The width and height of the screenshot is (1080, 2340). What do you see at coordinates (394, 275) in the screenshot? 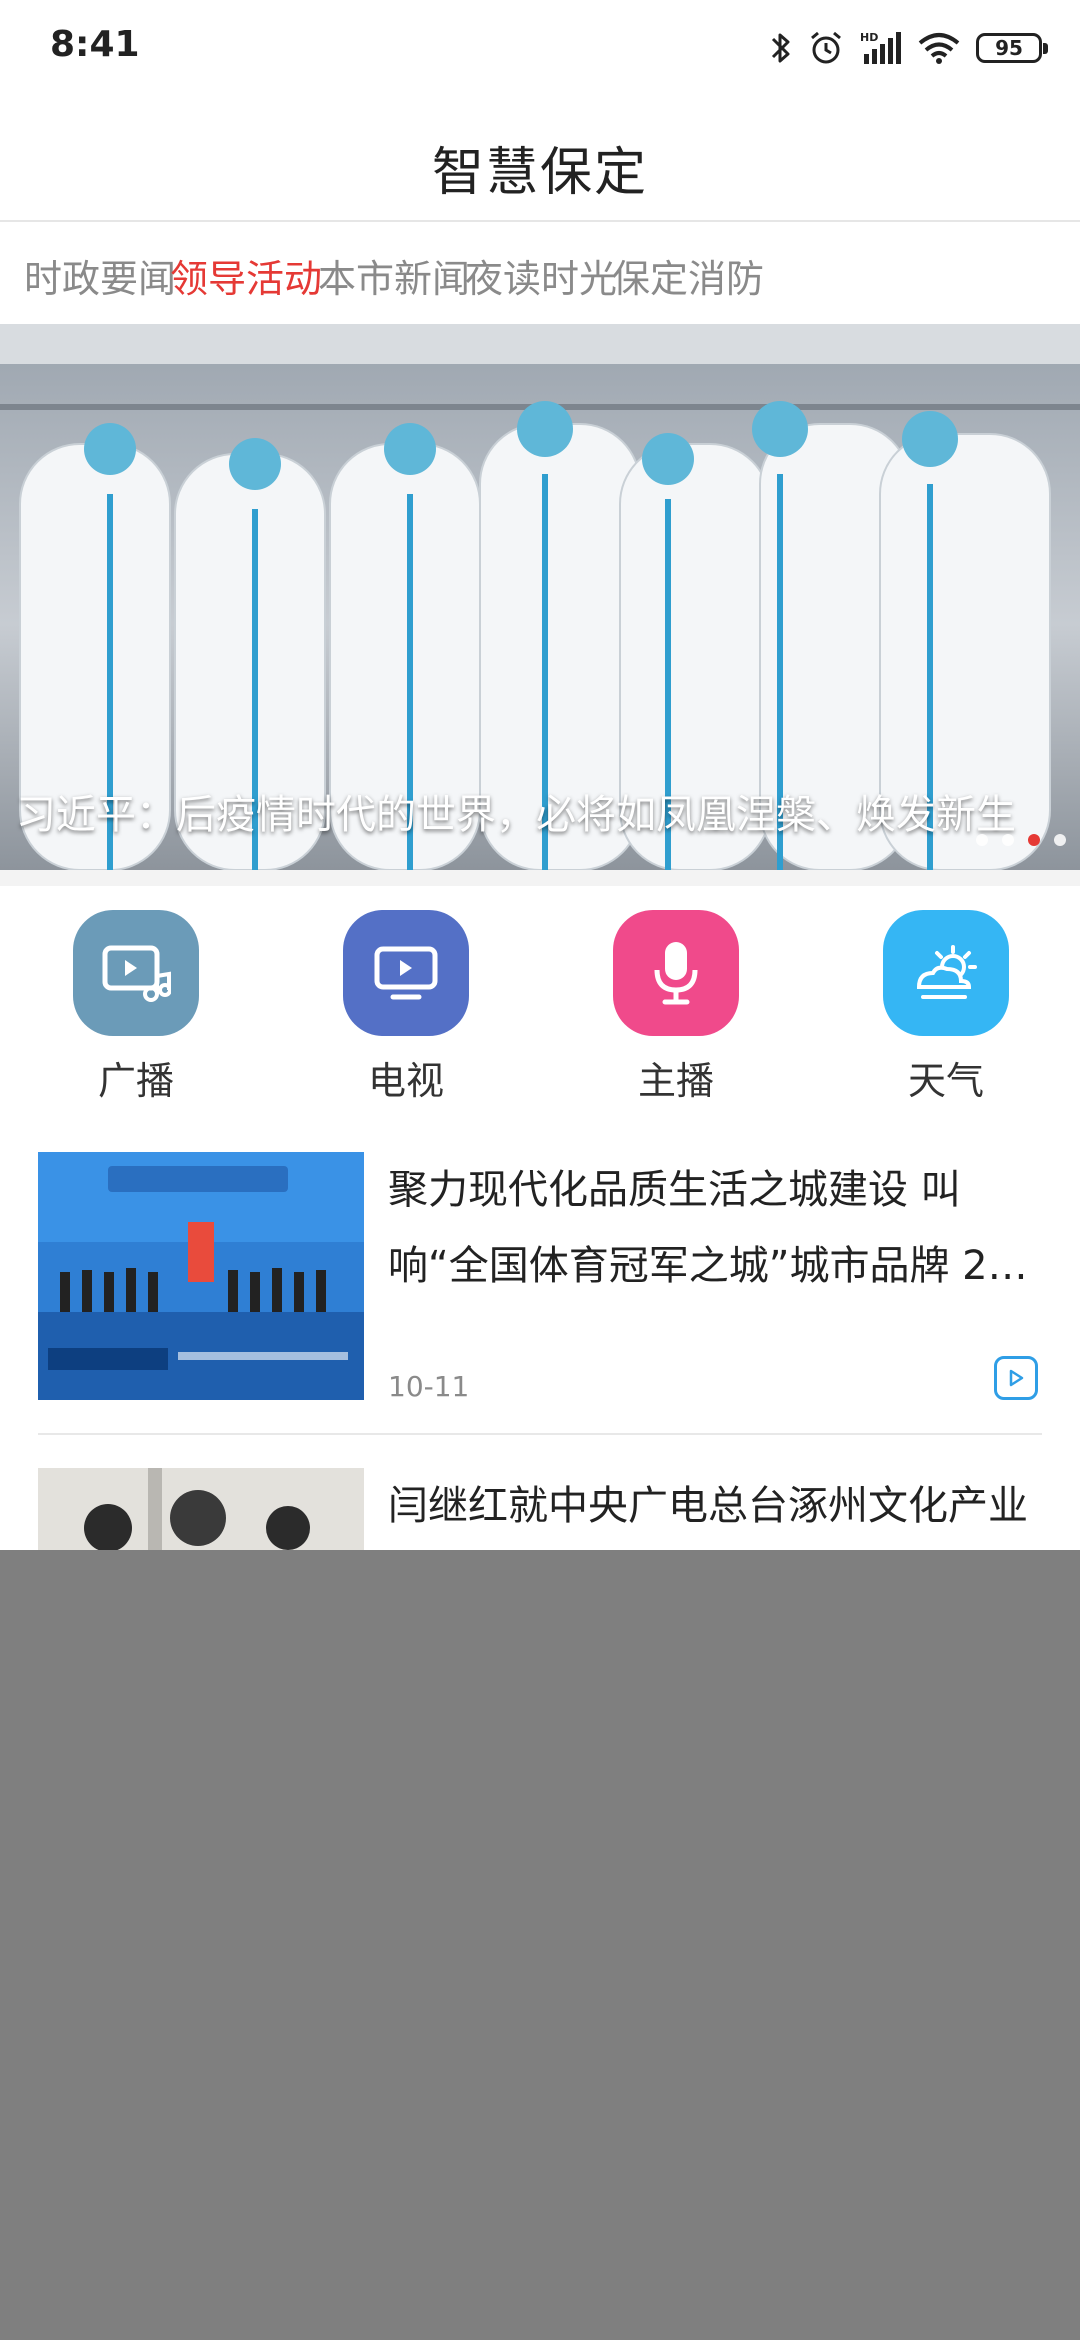
I see `tab-city-news: 本市新闻` at bounding box center [394, 275].